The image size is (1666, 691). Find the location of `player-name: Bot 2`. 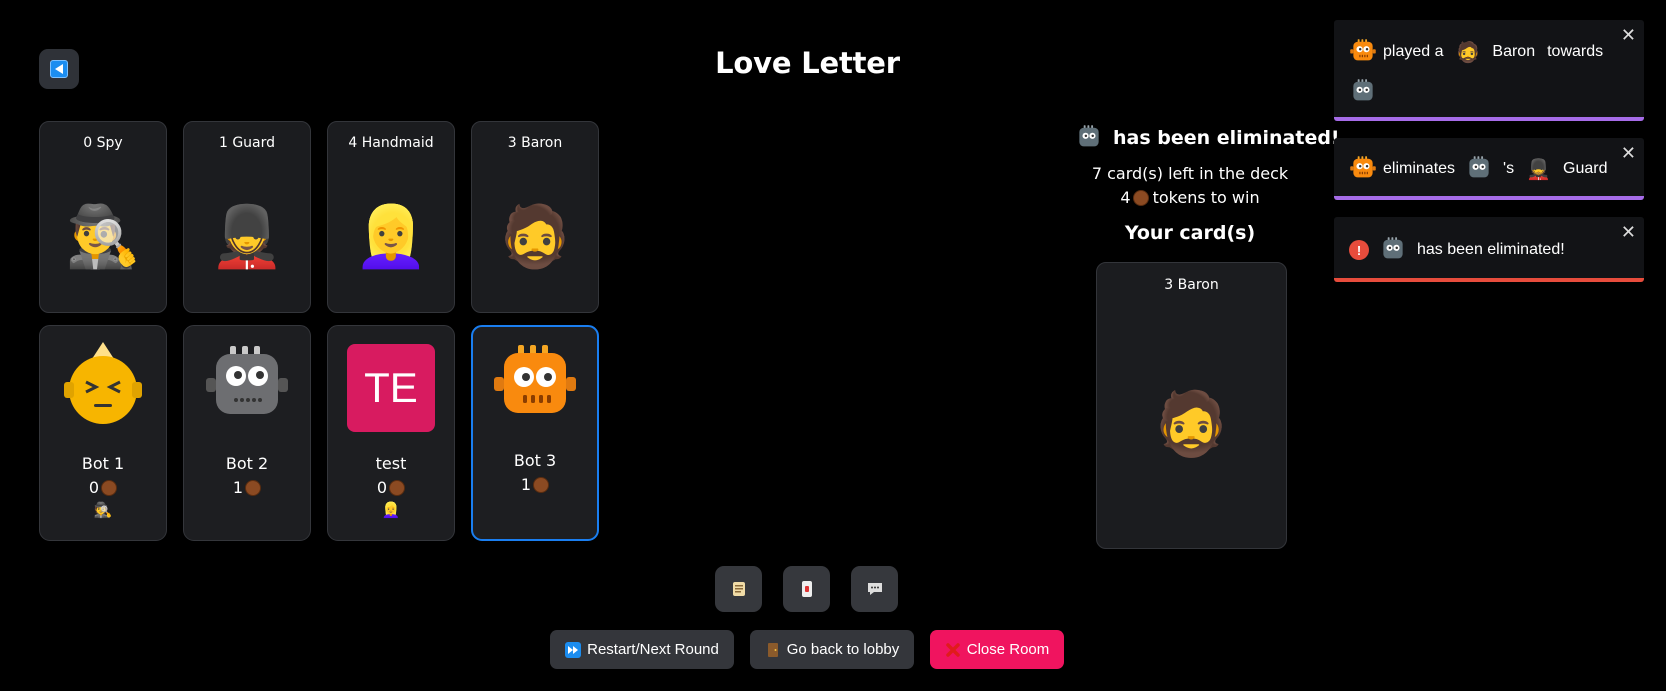

player-name: Bot 2 is located at coordinates (247, 463).